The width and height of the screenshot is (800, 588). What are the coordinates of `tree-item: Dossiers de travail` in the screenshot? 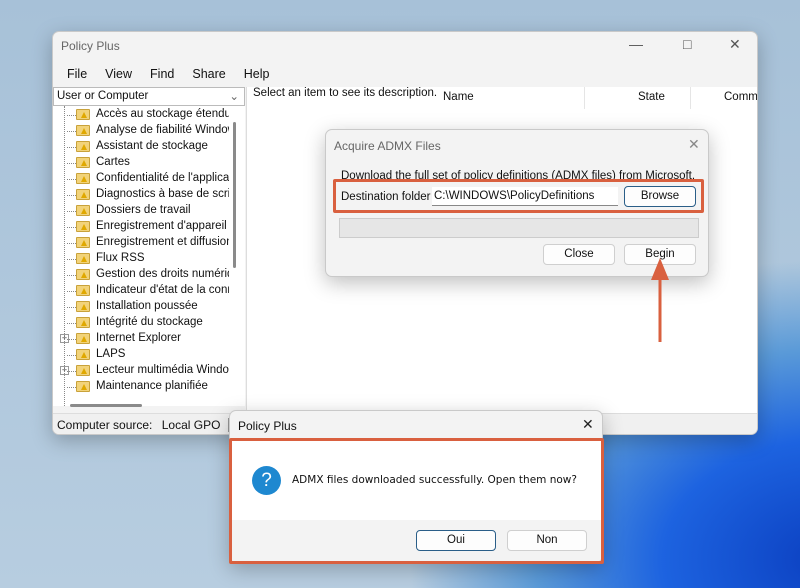 It's located at (141, 211).